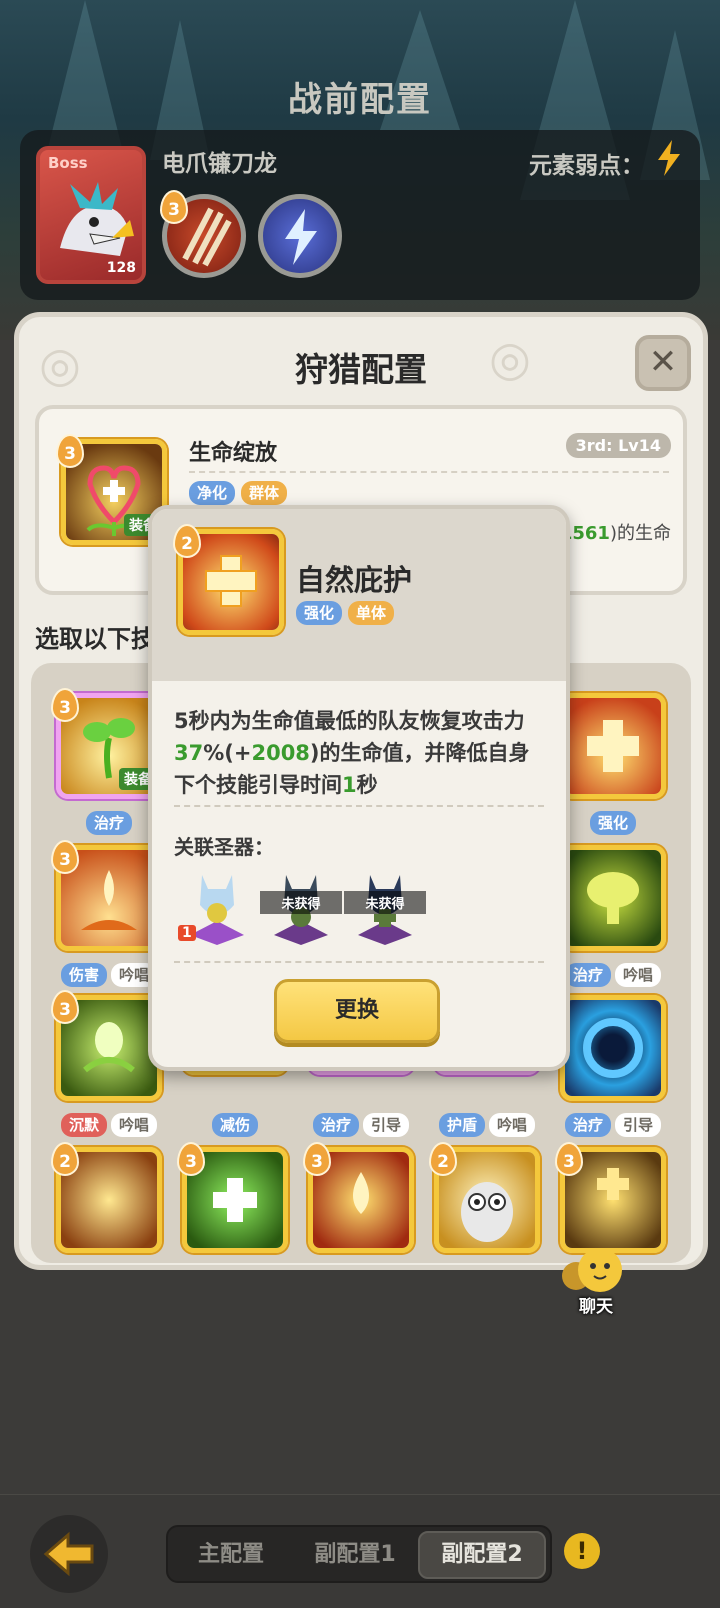  I want to click on tag-single: 单体, so click(371, 613).